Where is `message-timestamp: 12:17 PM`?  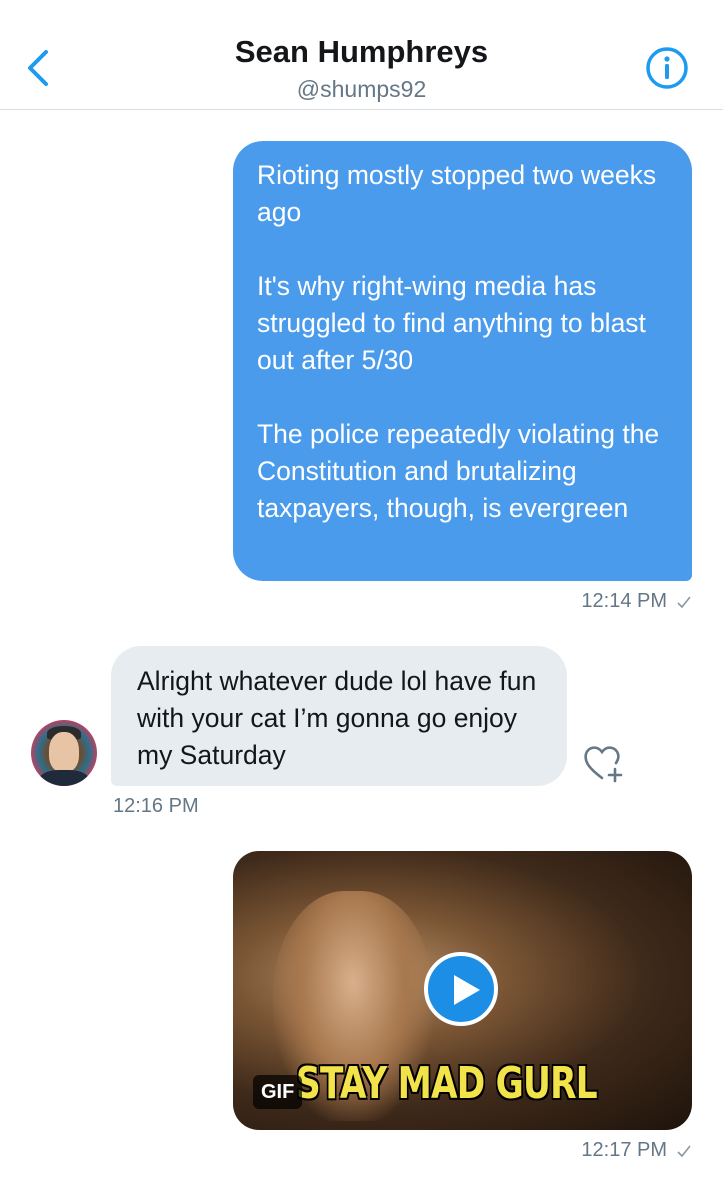 message-timestamp: 12:17 PM is located at coordinates (624, 1150).